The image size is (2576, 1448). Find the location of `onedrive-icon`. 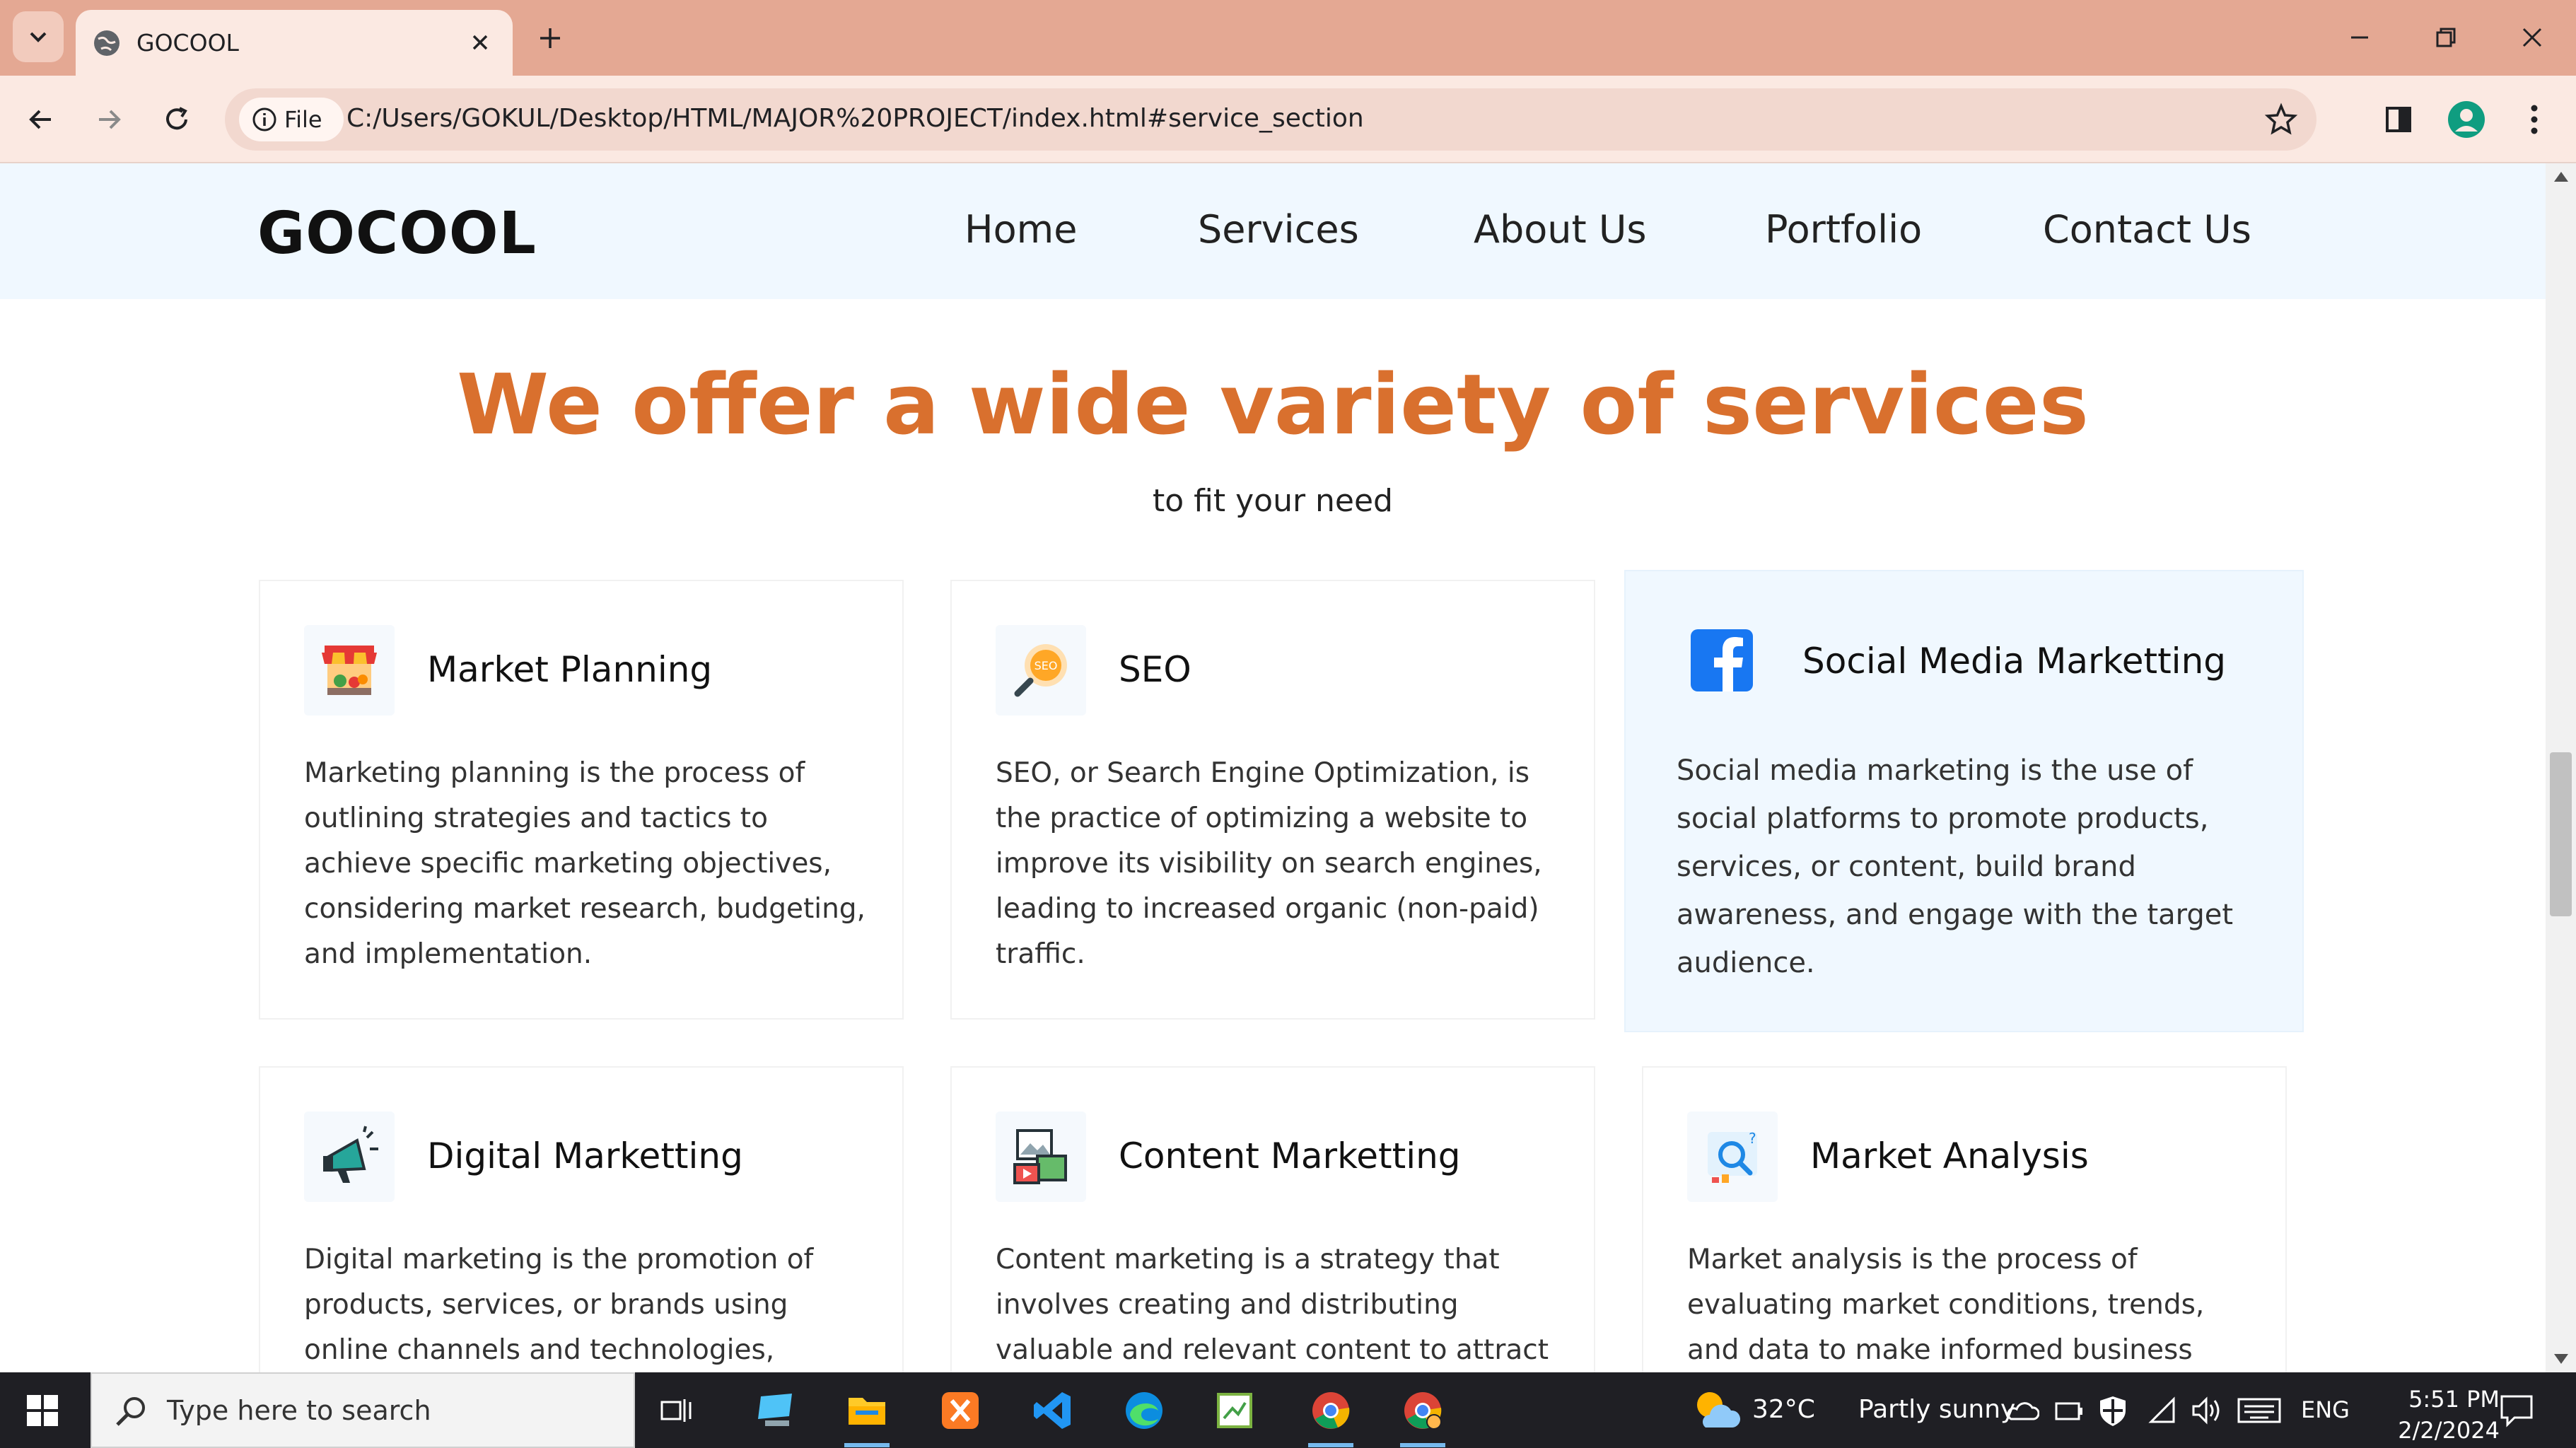

onedrive-icon is located at coordinates (2022, 1410).